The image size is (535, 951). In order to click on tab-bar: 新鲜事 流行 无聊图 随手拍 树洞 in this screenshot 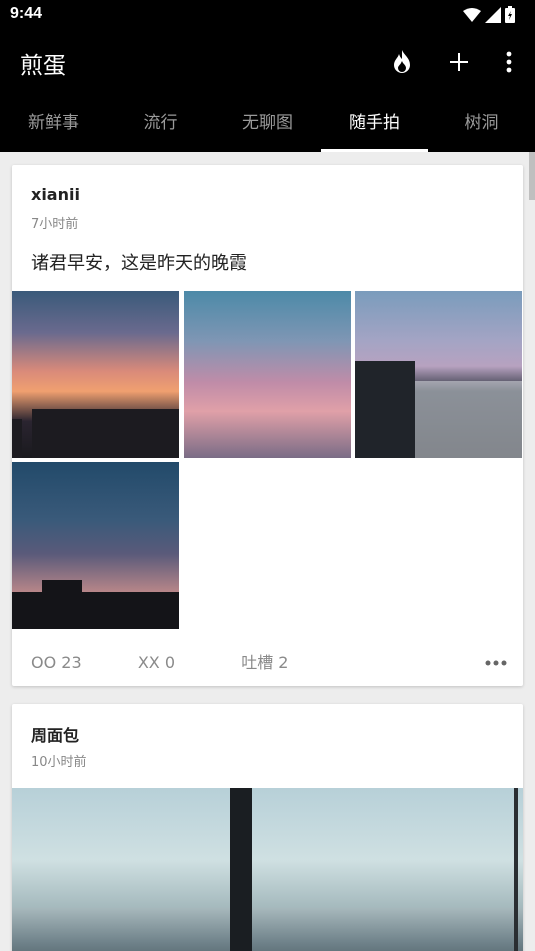, I will do `click(267, 123)`.